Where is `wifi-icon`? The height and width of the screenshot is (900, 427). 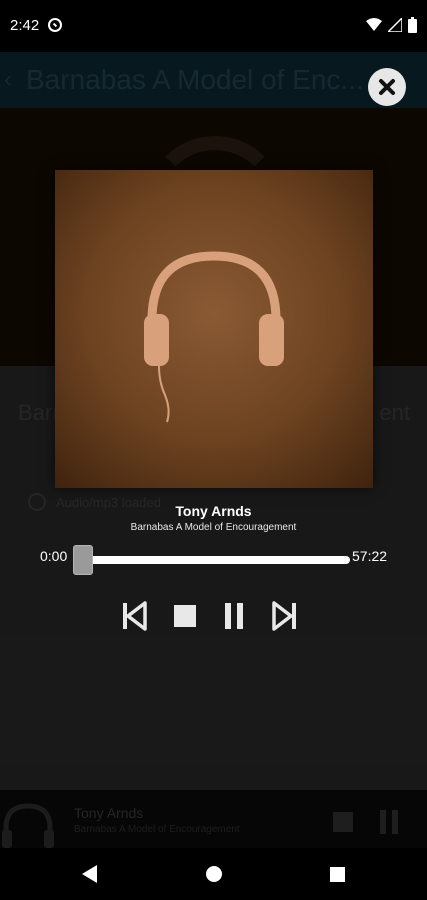
wifi-icon is located at coordinates (374, 24).